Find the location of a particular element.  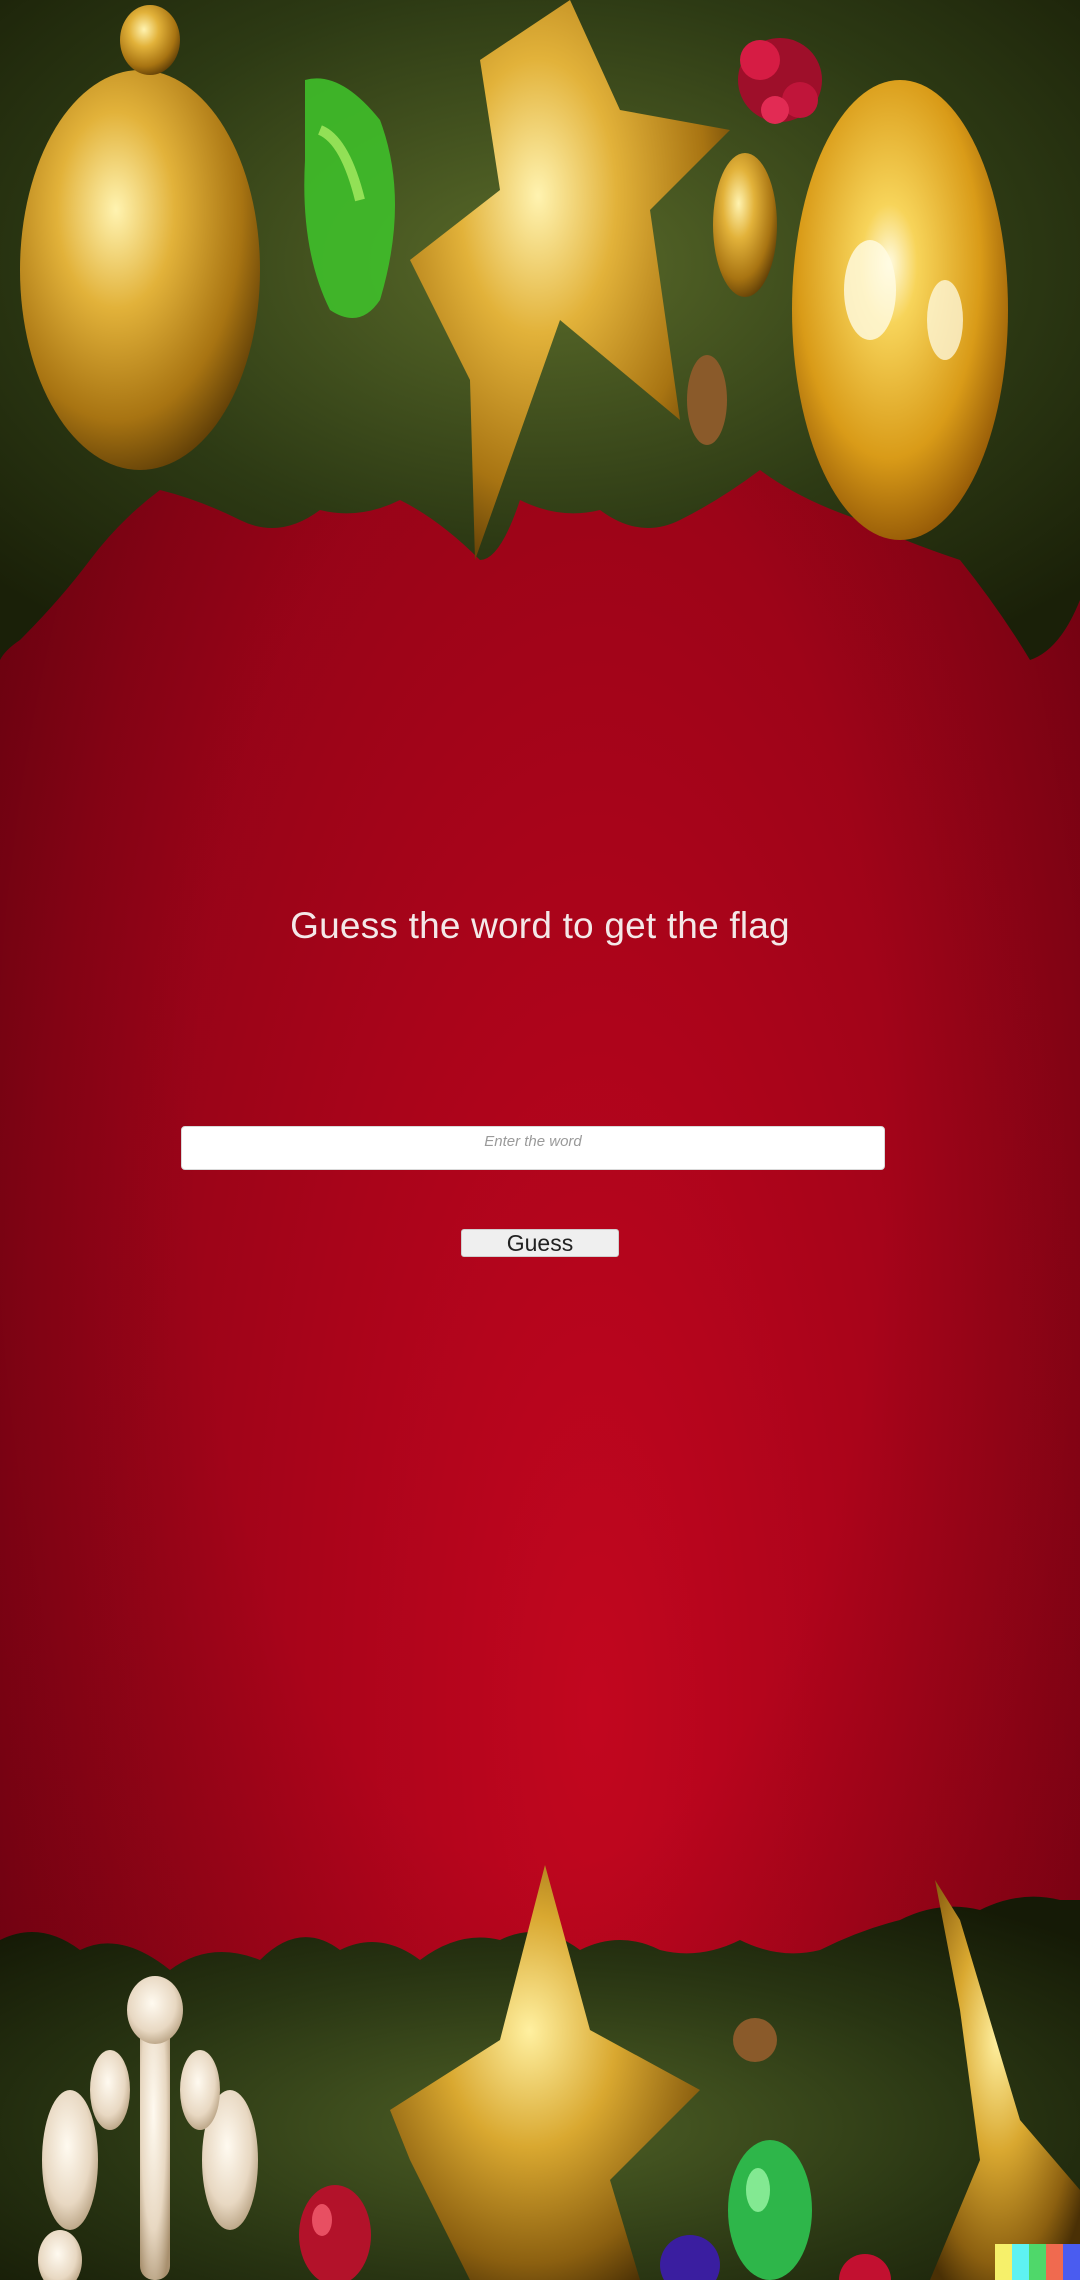

gold-egg-ornament-icon is located at coordinates (745, 225).